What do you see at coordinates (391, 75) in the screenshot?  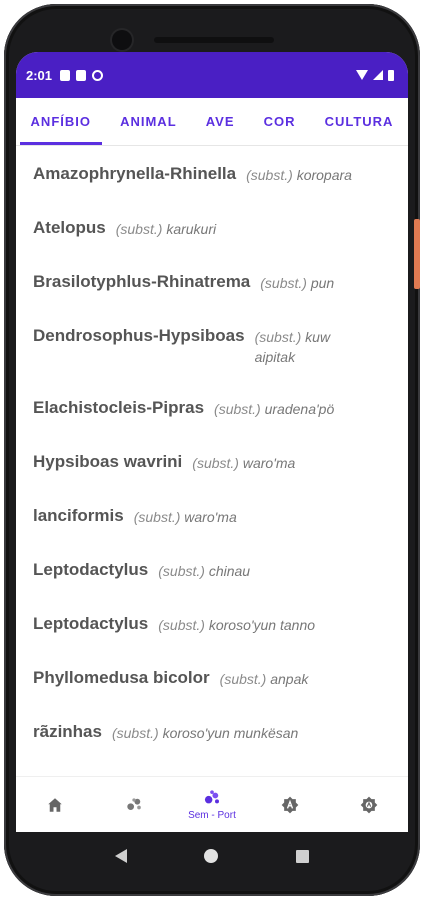 I see `battery-icon` at bounding box center [391, 75].